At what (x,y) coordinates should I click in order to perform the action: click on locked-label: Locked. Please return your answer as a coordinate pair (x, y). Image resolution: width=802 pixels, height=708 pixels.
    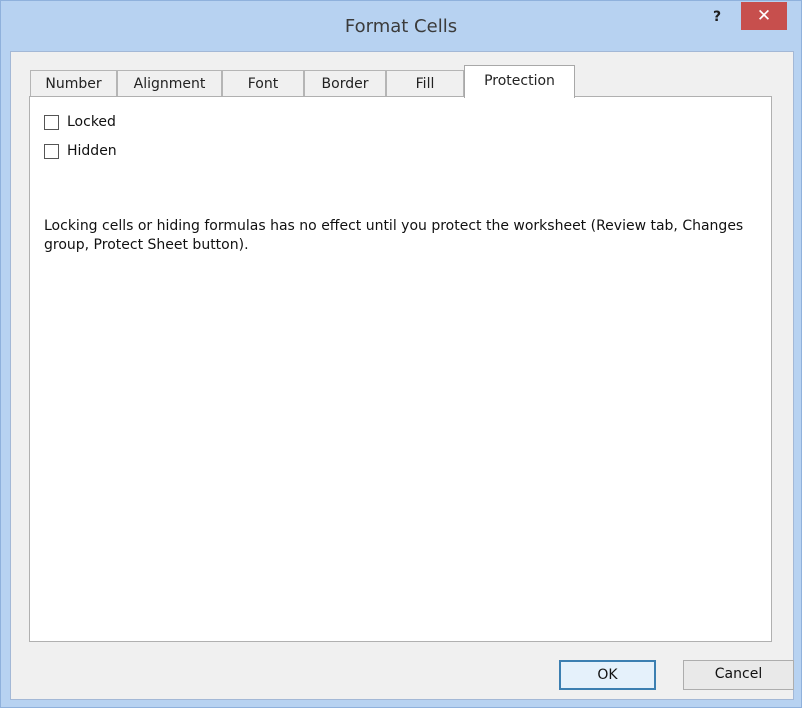
    Looking at the image, I should click on (91, 122).